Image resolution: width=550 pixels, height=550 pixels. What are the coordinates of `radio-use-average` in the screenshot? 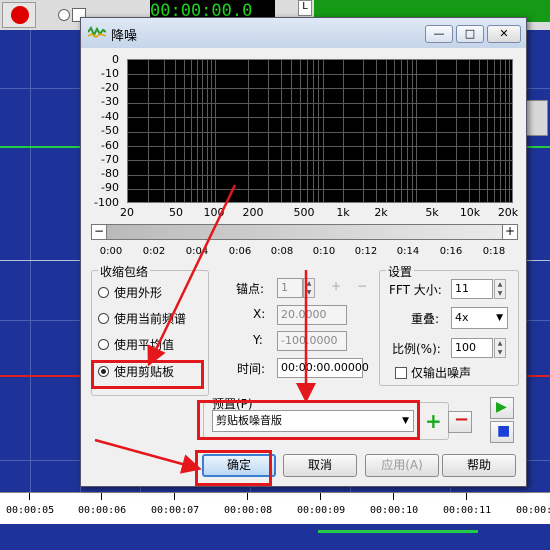 It's located at (103, 344).